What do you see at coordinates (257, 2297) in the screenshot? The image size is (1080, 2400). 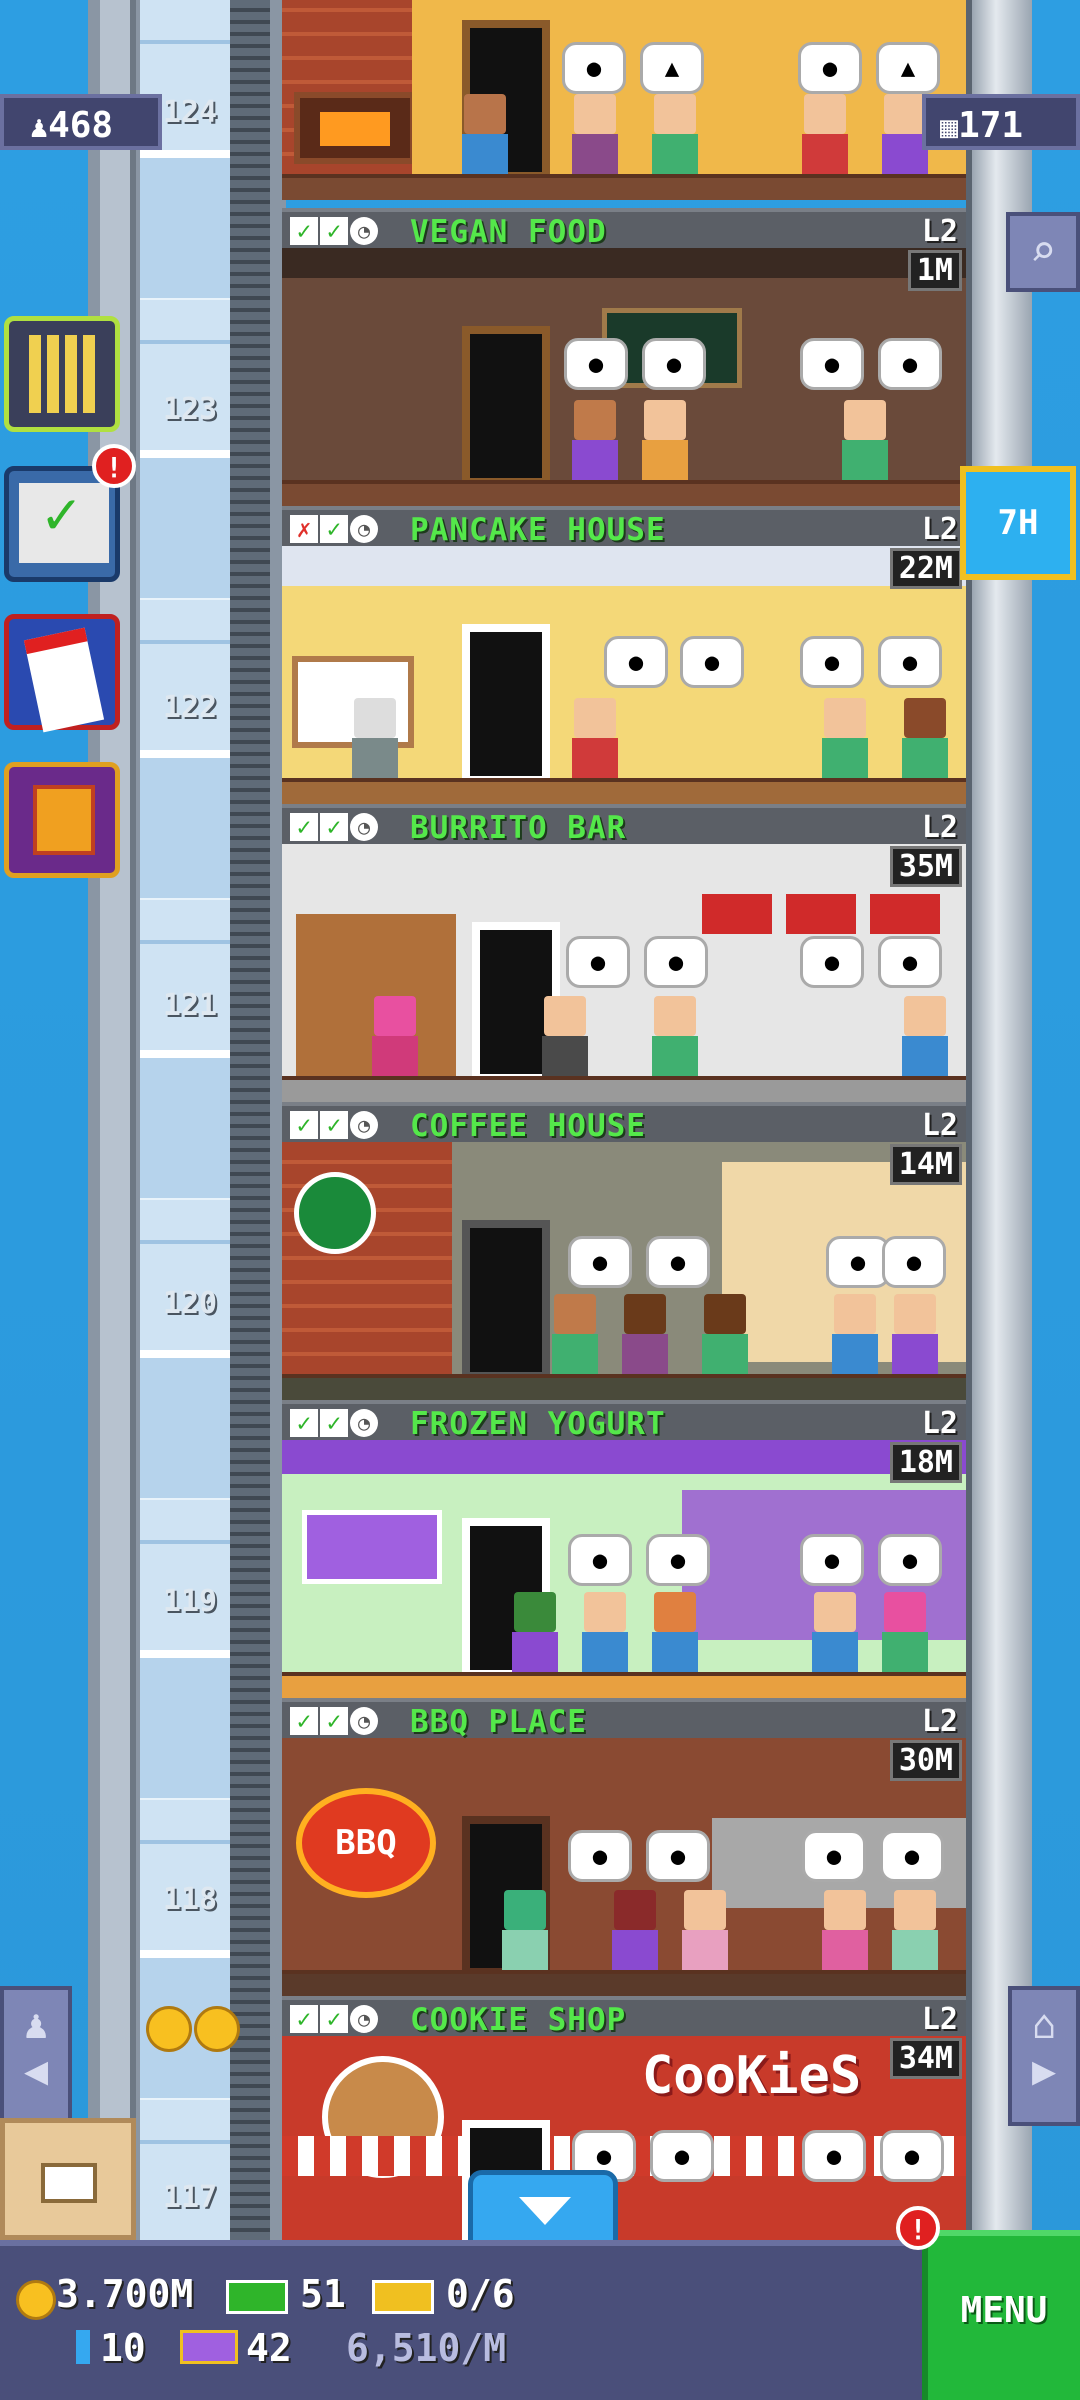 I see `bux-icon` at bounding box center [257, 2297].